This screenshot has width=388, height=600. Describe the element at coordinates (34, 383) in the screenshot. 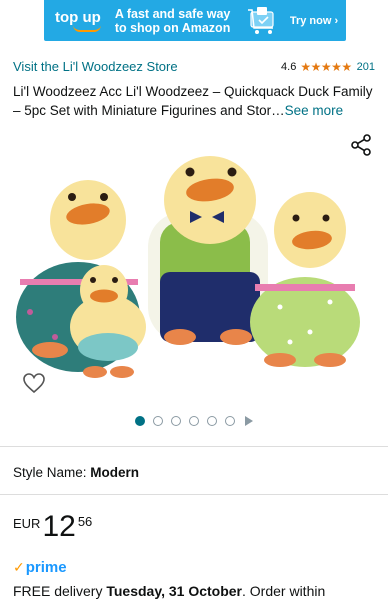

I see `heart-icon` at that location.